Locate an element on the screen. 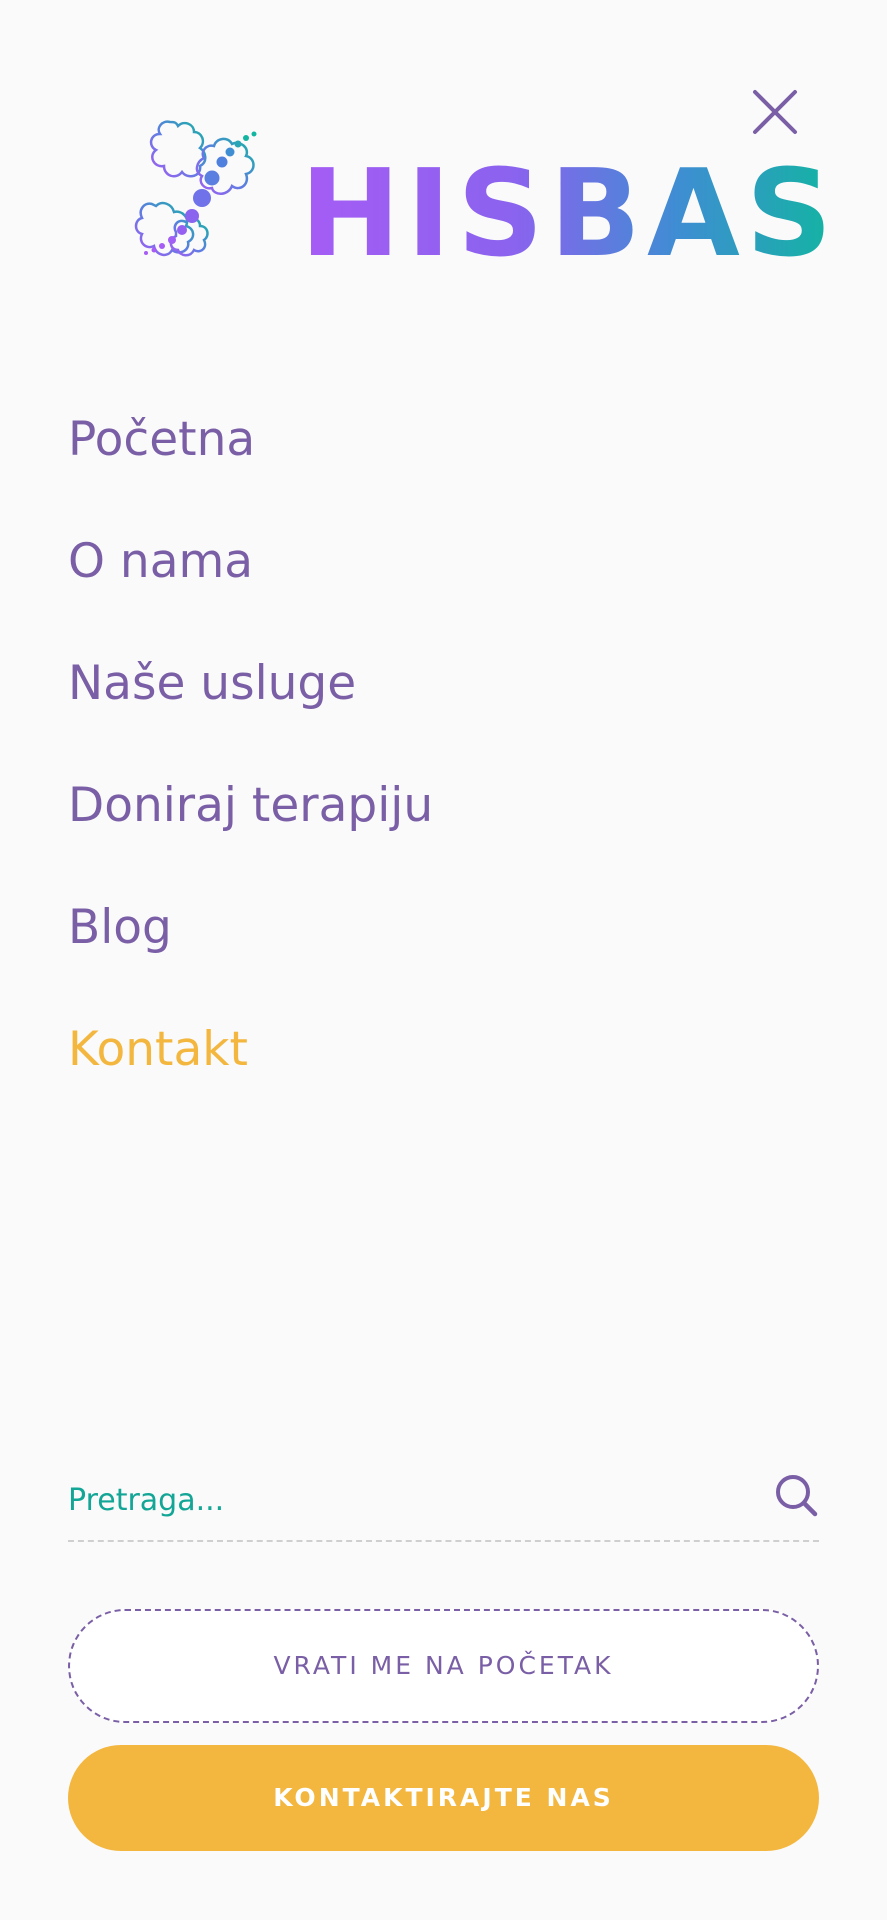  search-icon is located at coordinates (797, 1496).